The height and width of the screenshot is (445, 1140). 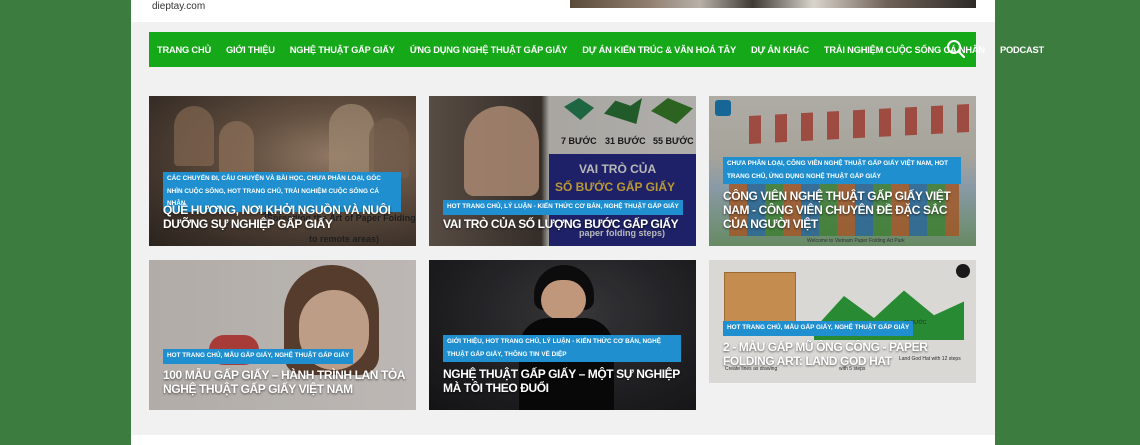 I want to click on nav-item-podcast: PODCAST, so click(x=1022, y=50).